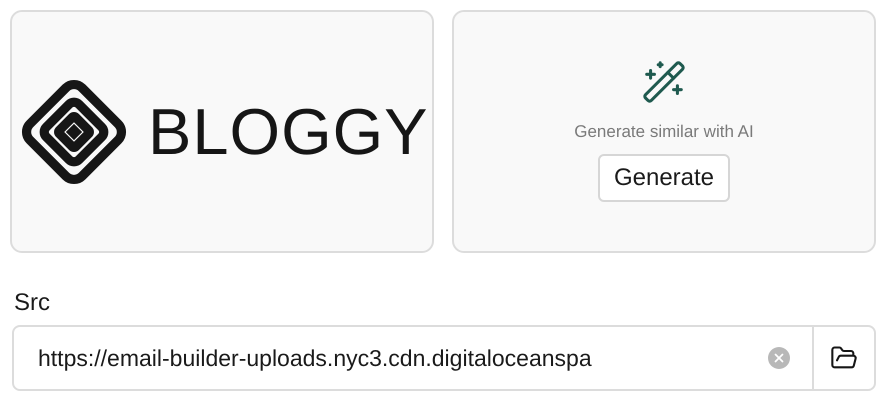 The width and height of the screenshot is (886, 400). What do you see at coordinates (288, 131) in the screenshot?
I see `logo-text: BLOGGY` at bounding box center [288, 131].